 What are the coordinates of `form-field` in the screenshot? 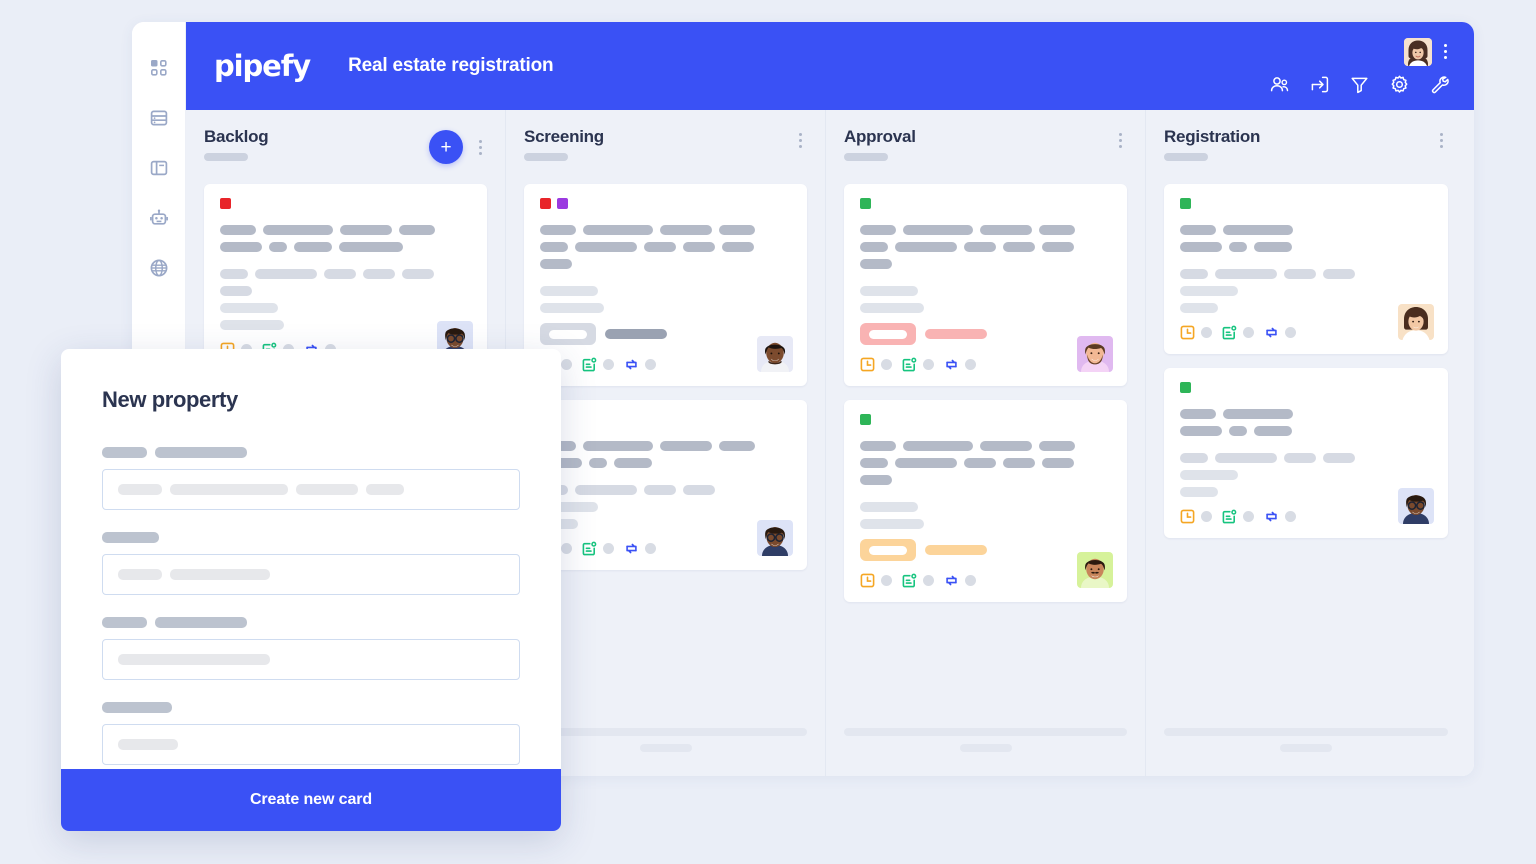 It's located at (311, 648).